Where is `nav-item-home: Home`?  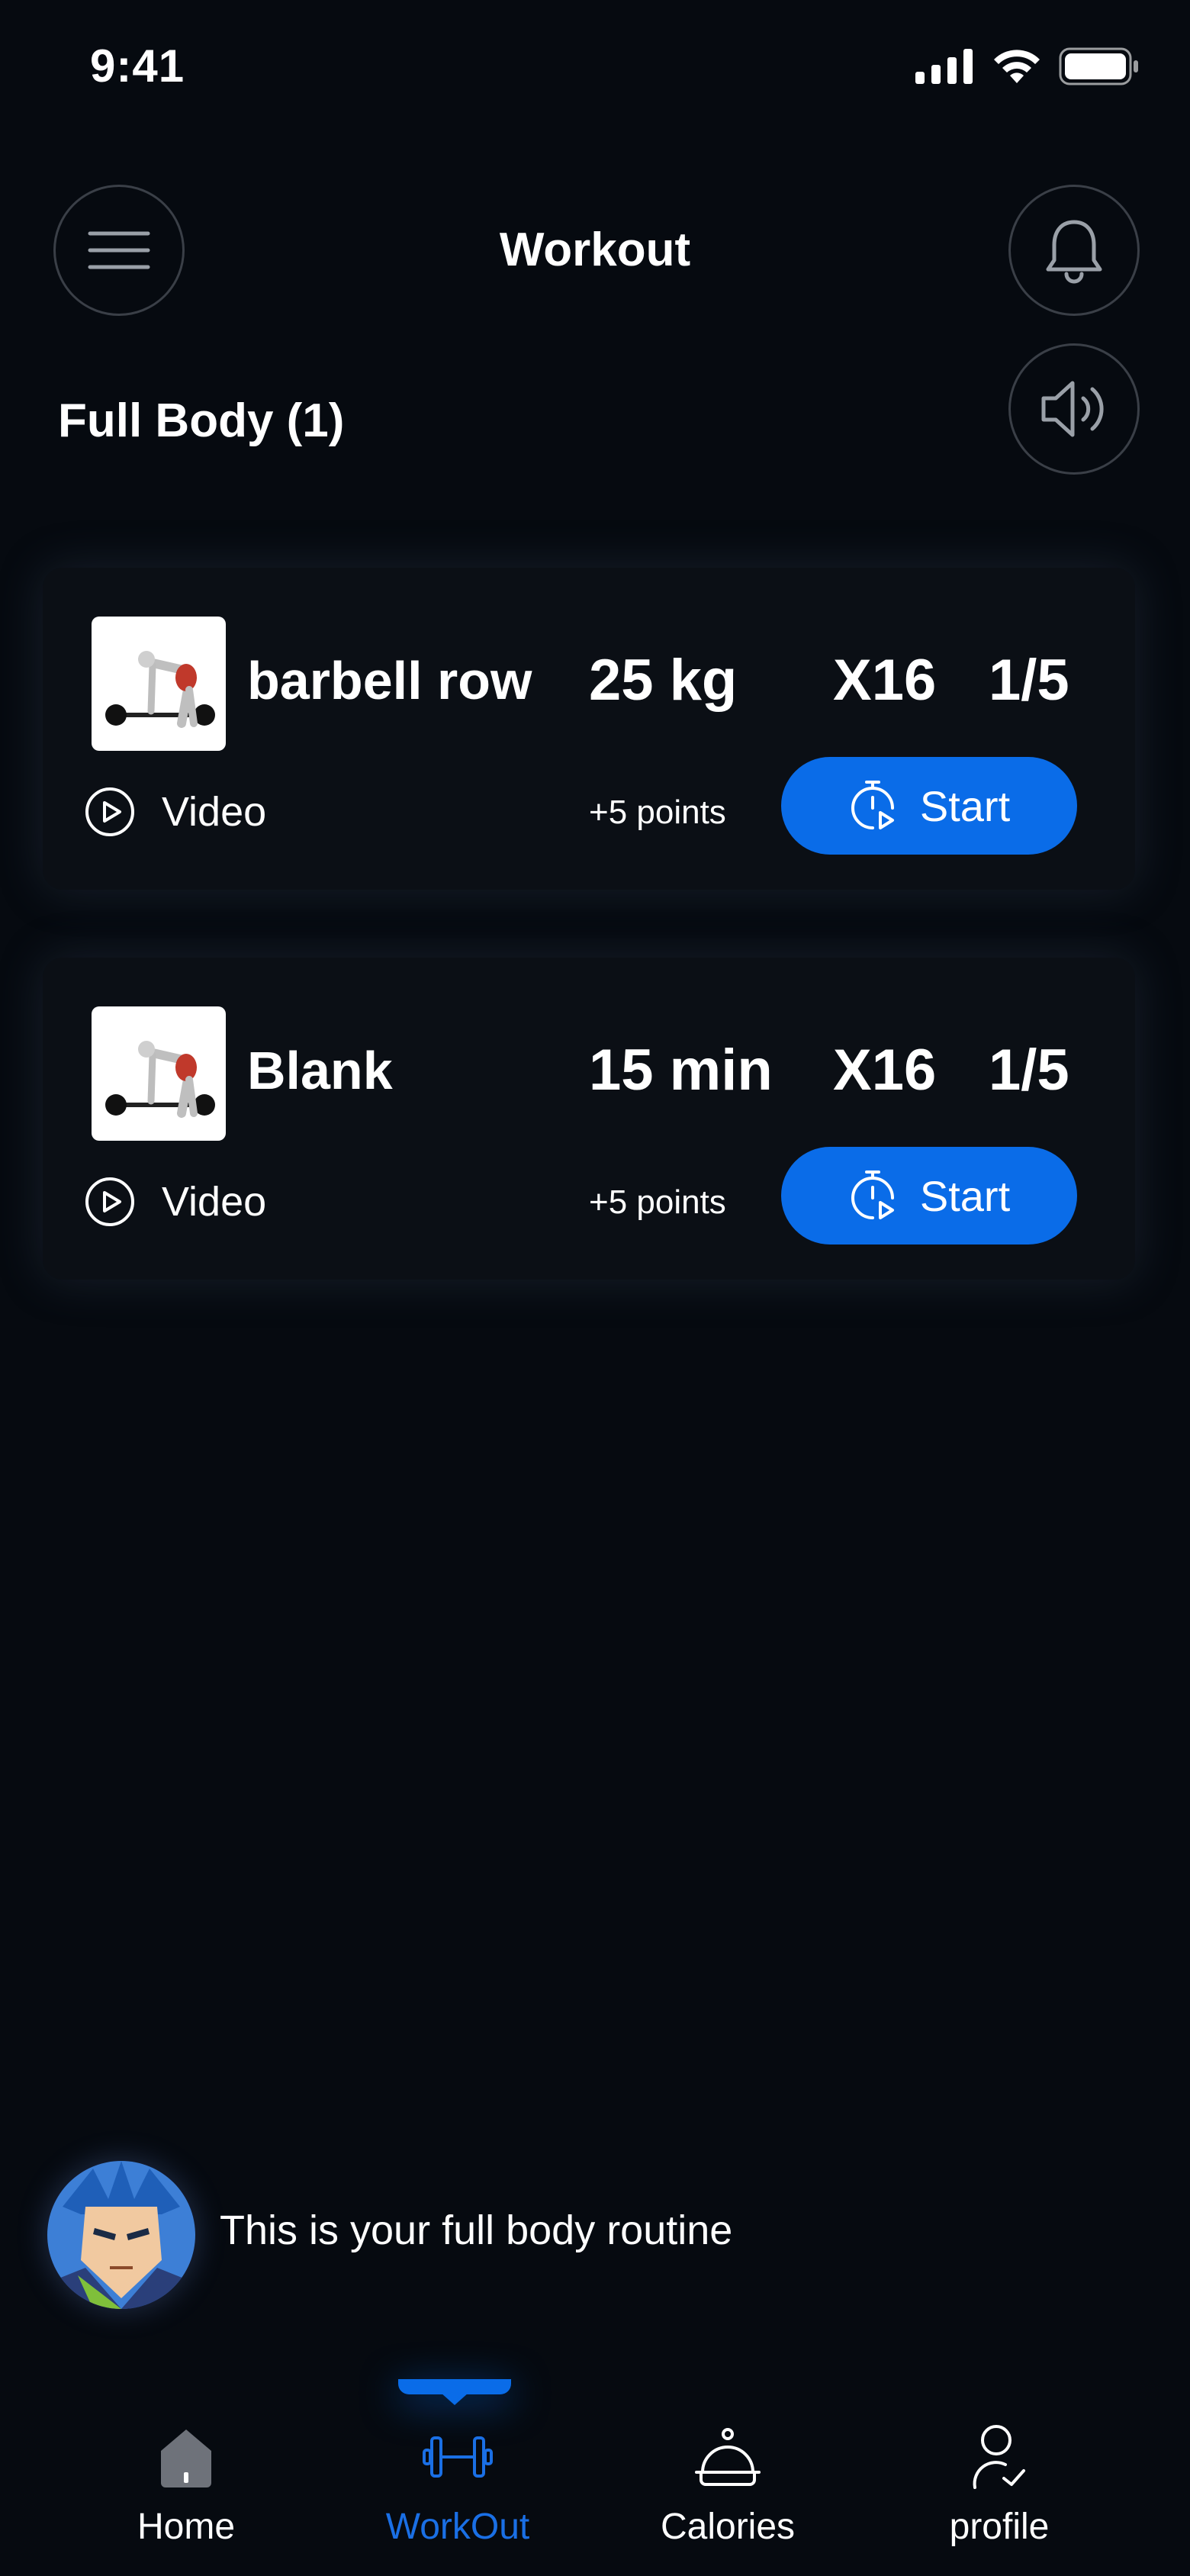
nav-item-home: Home is located at coordinates (186, 2483).